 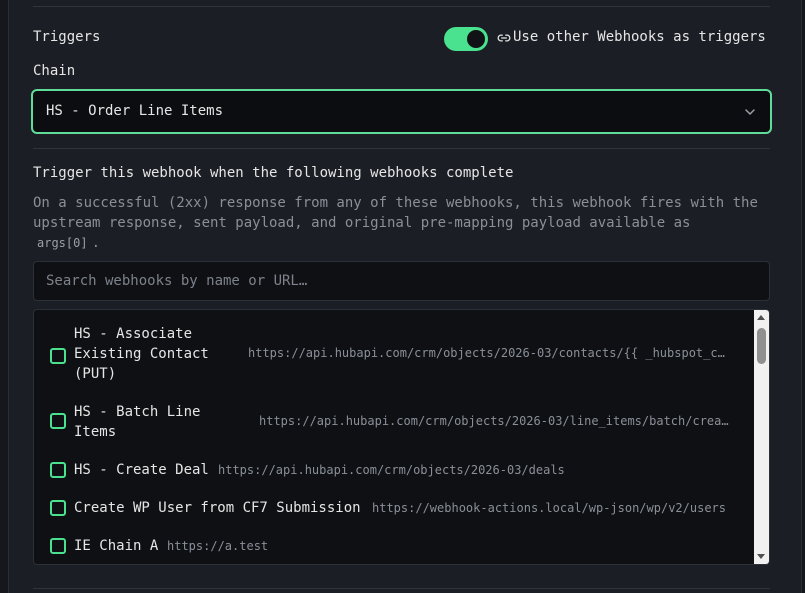 What do you see at coordinates (761, 437) in the screenshot?
I see `list-scrollbar` at bounding box center [761, 437].